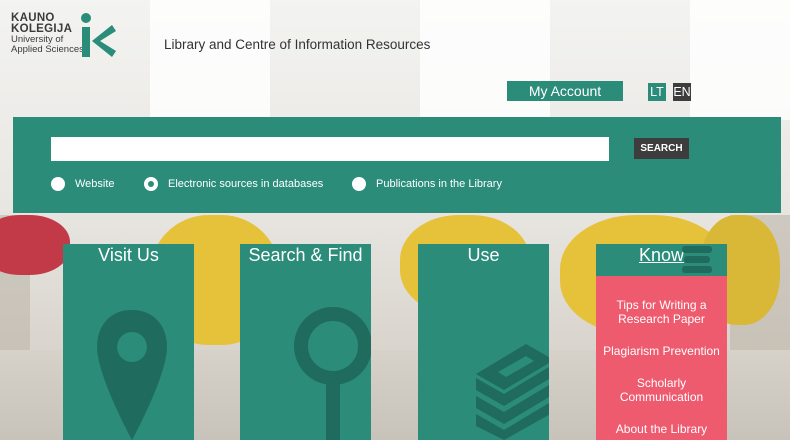 The height and width of the screenshot is (440, 790). Describe the element at coordinates (132, 375) in the screenshot. I see `map-pin-icon` at that location.